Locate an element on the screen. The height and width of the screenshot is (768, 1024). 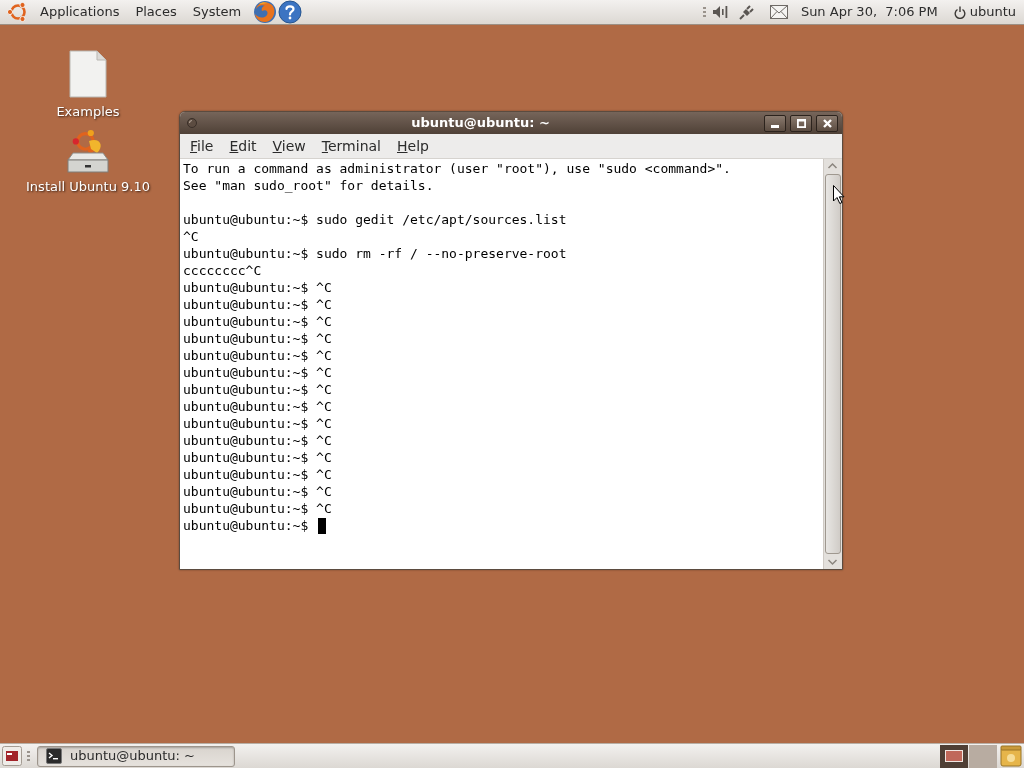
terminal-line: cccccccc^C is located at coordinates (223, 270).